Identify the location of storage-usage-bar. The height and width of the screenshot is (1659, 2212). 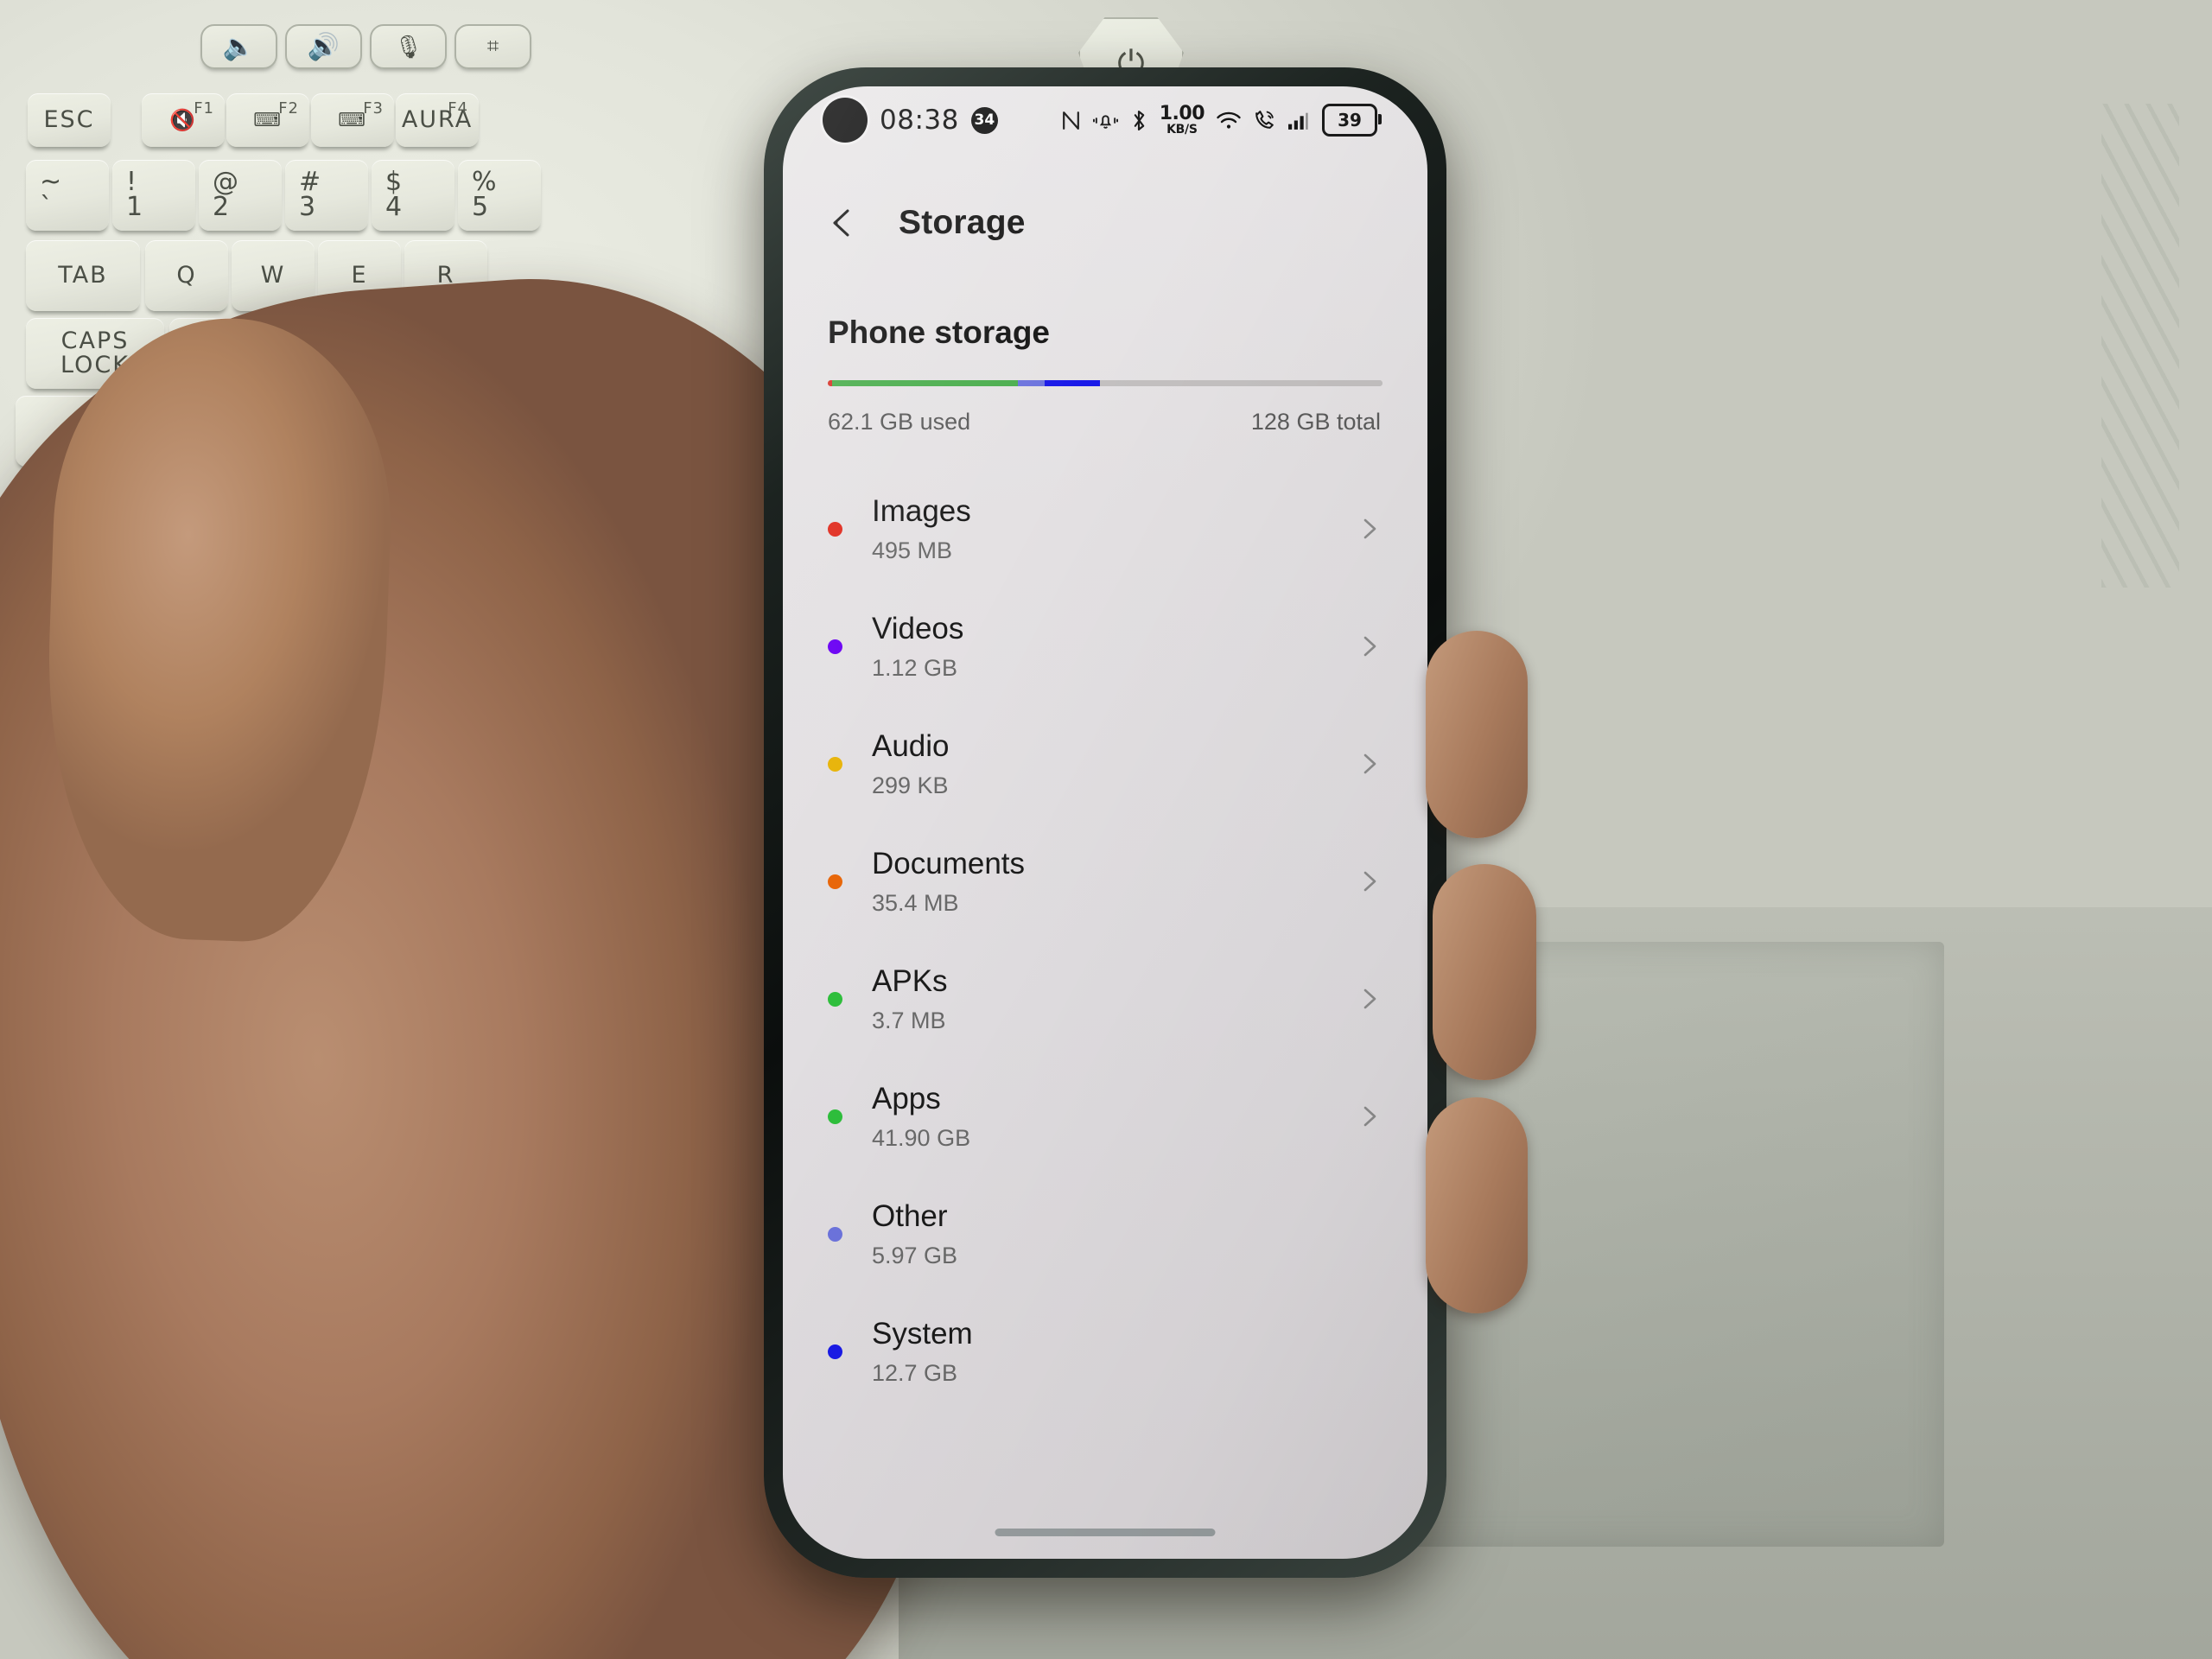
(1105, 383).